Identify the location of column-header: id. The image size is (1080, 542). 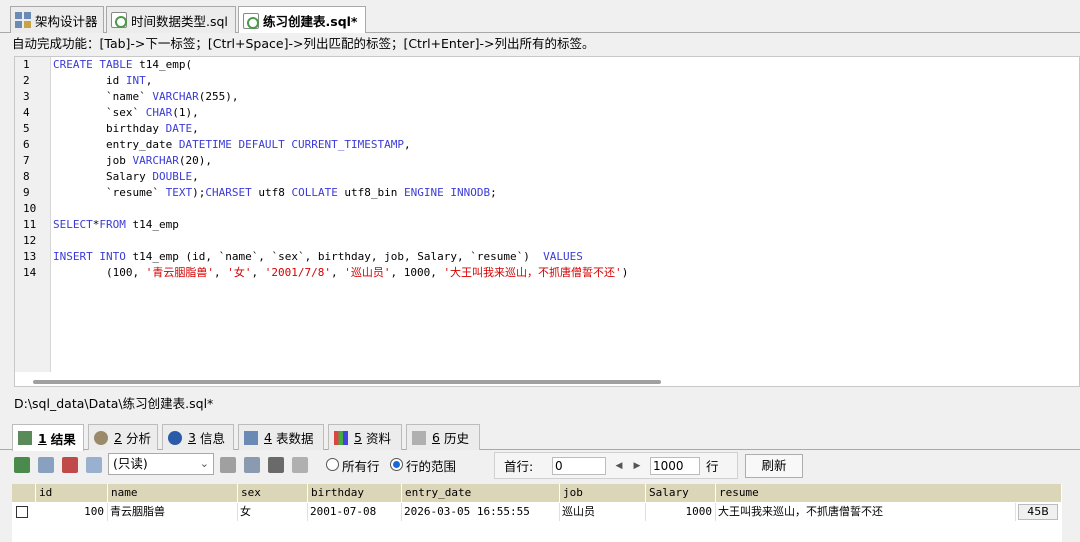
(72, 493).